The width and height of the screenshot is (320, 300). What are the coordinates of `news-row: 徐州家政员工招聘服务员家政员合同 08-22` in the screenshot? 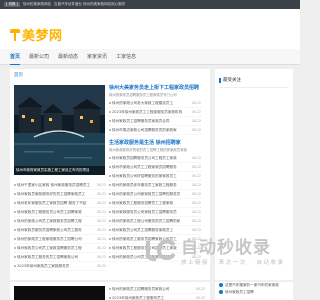 It's located at (155, 121).